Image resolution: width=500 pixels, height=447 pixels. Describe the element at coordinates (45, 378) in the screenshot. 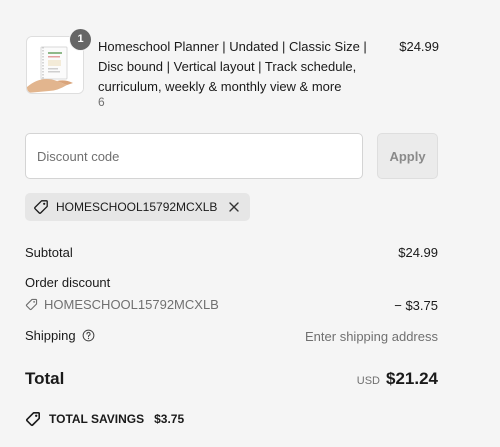

I see `total-label: Total` at that location.